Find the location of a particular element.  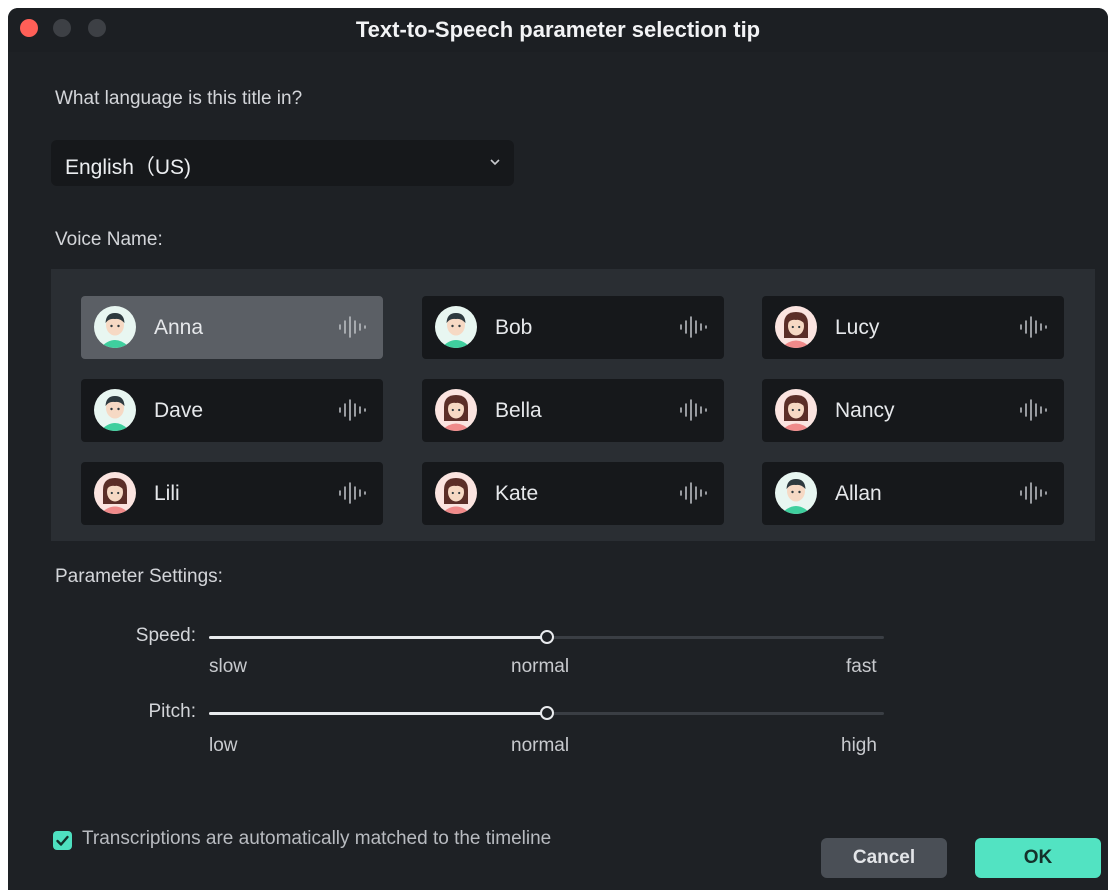

pitch-max-label: high is located at coordinates (859, 745).